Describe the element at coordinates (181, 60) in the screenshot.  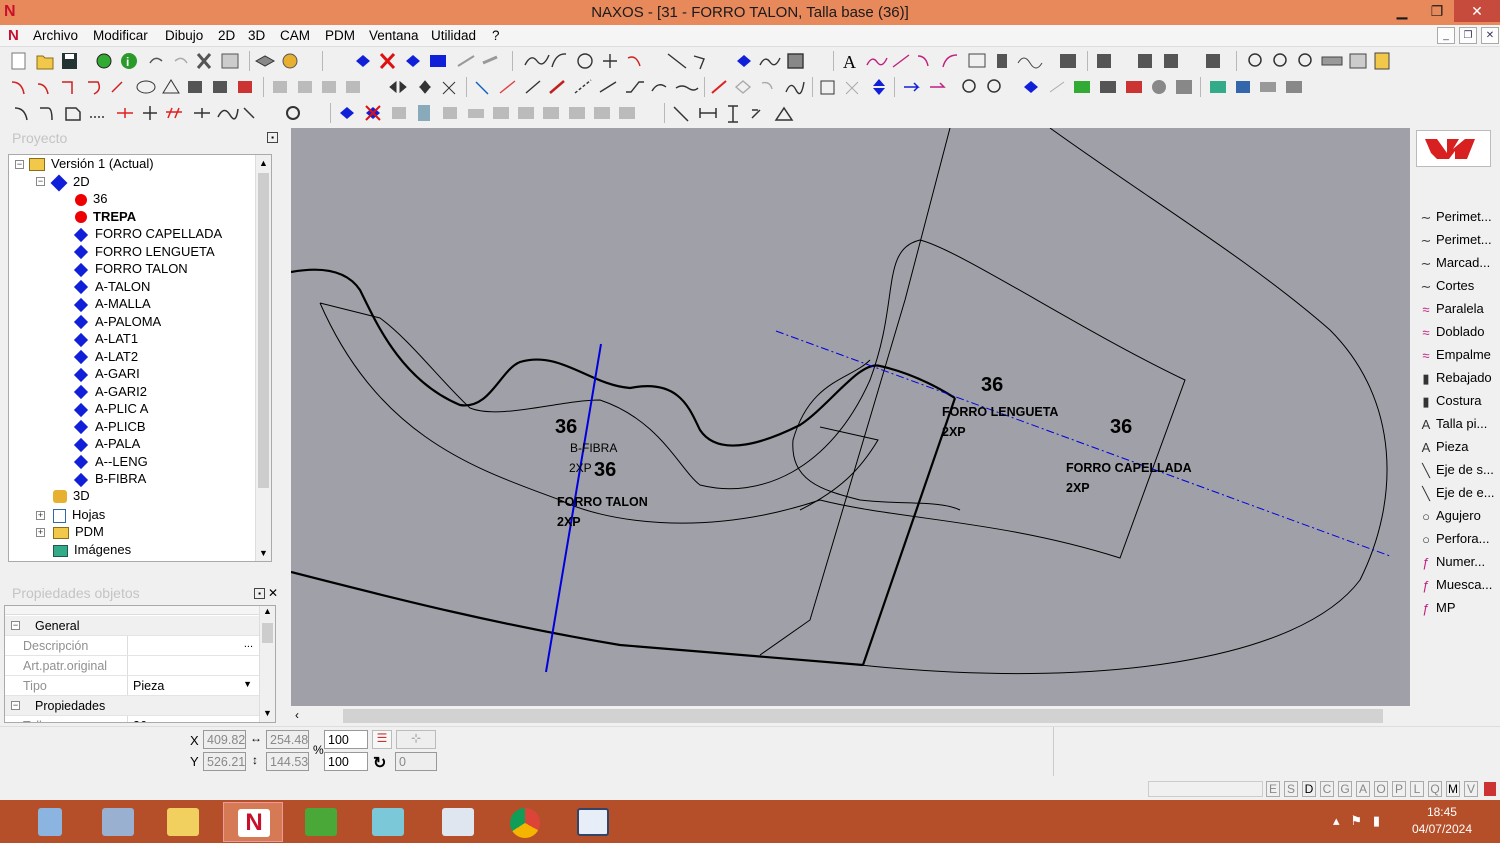
I see `redo-icon` at that location.